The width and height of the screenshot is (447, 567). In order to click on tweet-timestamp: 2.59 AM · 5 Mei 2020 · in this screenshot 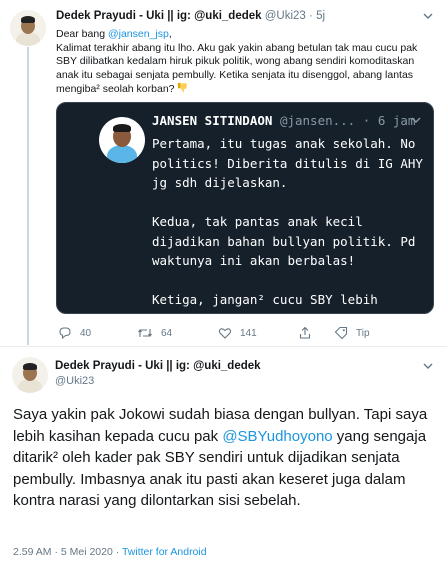, I will do `click(67, 552)`.